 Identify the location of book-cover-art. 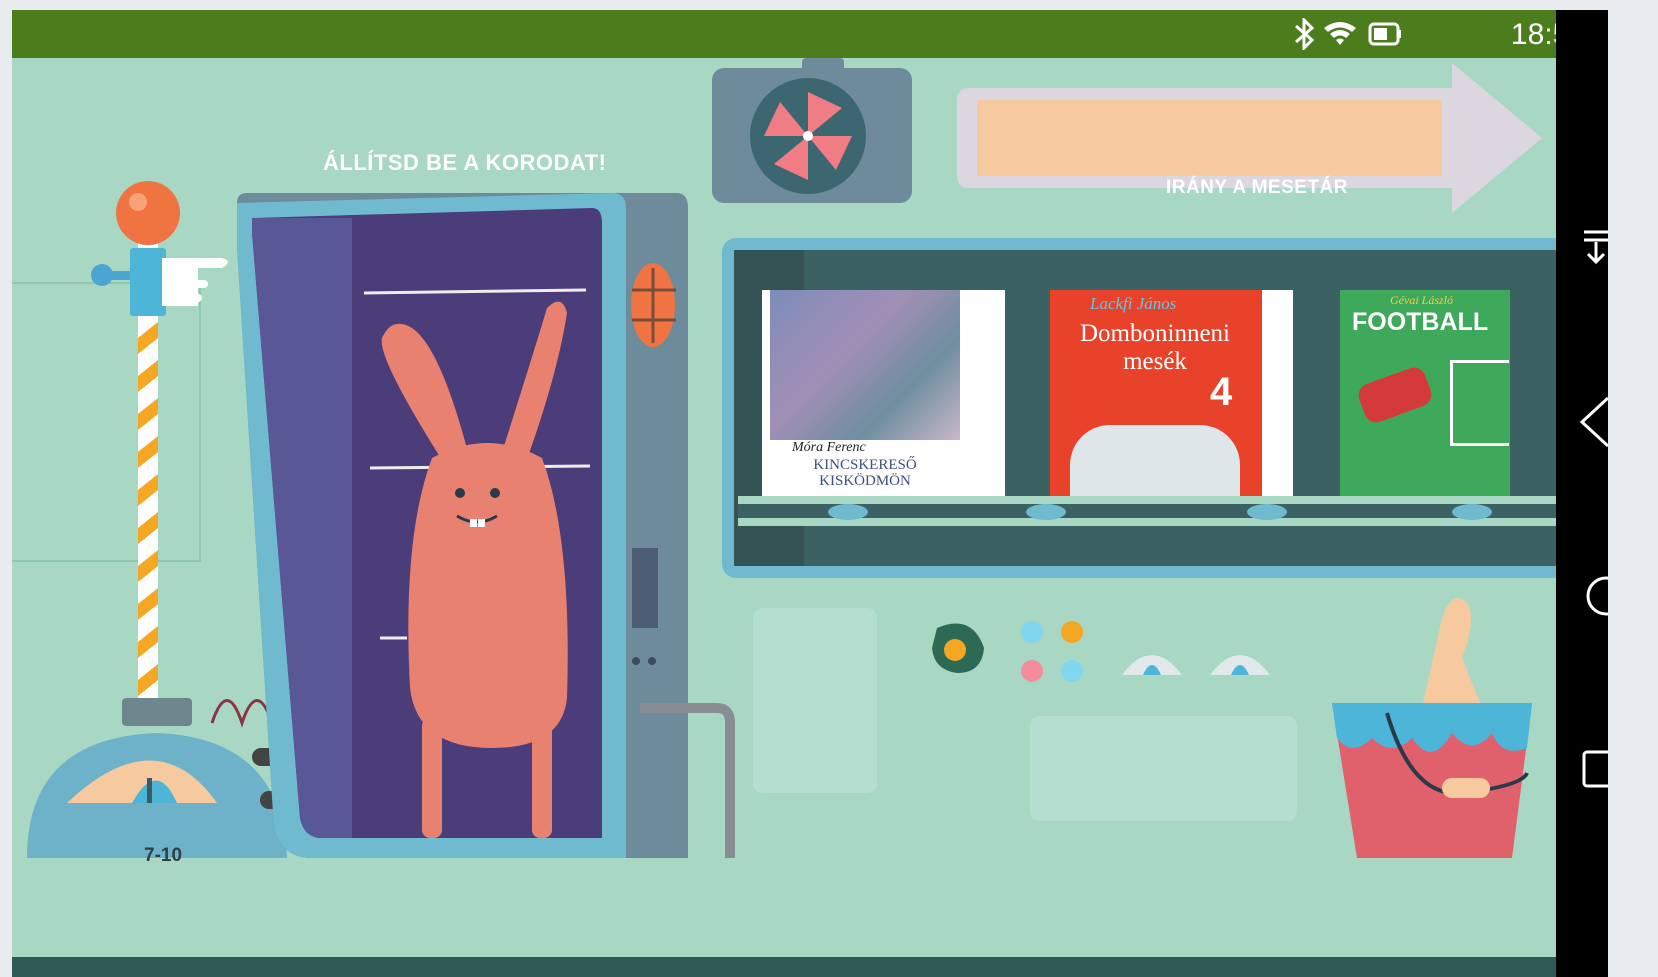
(865, 365).